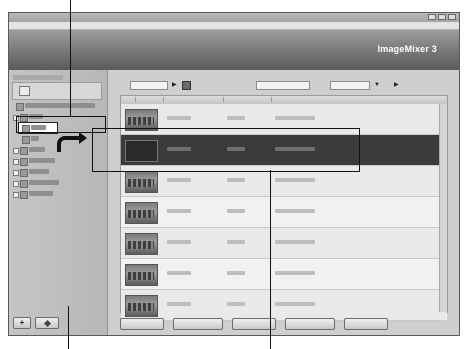 The width and height of the screenshot is (474, 349). Describe the element at coordinates (254, 324) in the screenshot. I see `action-bar` at that location.